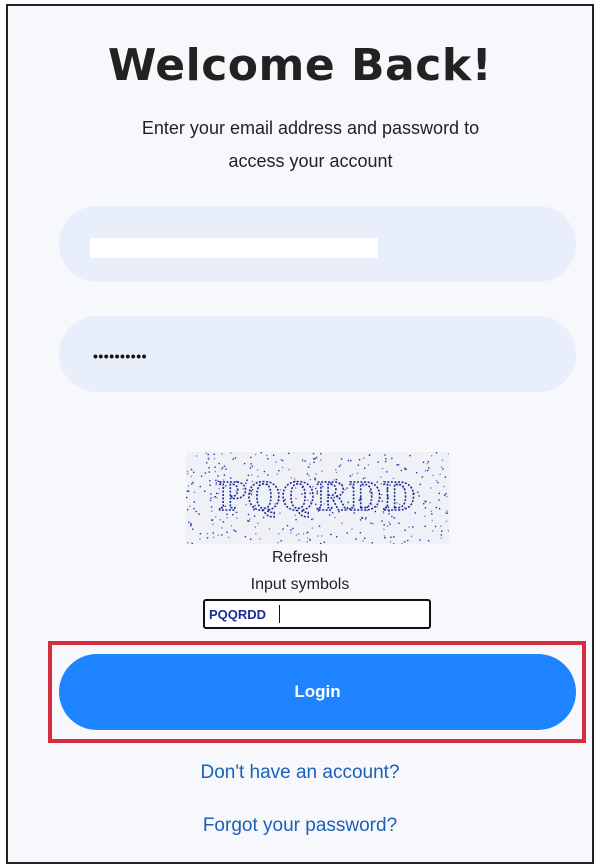 The height and width of the screenshot is (867, 603). I want to click on password-field: ••••••••••, so click(317, 354).